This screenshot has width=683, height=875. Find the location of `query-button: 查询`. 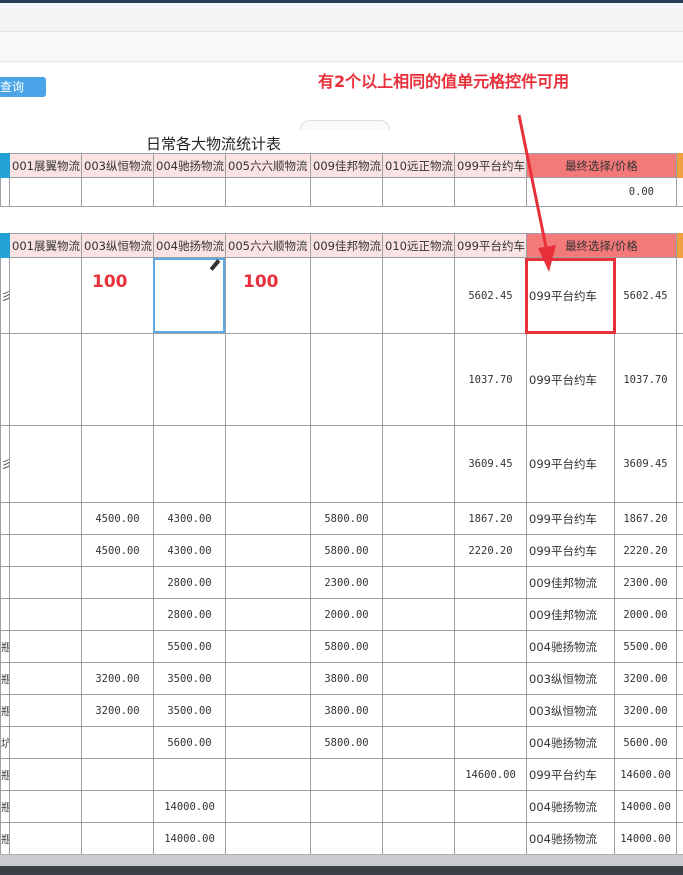

query-button: 查询 is located at coordinates (23, 87).